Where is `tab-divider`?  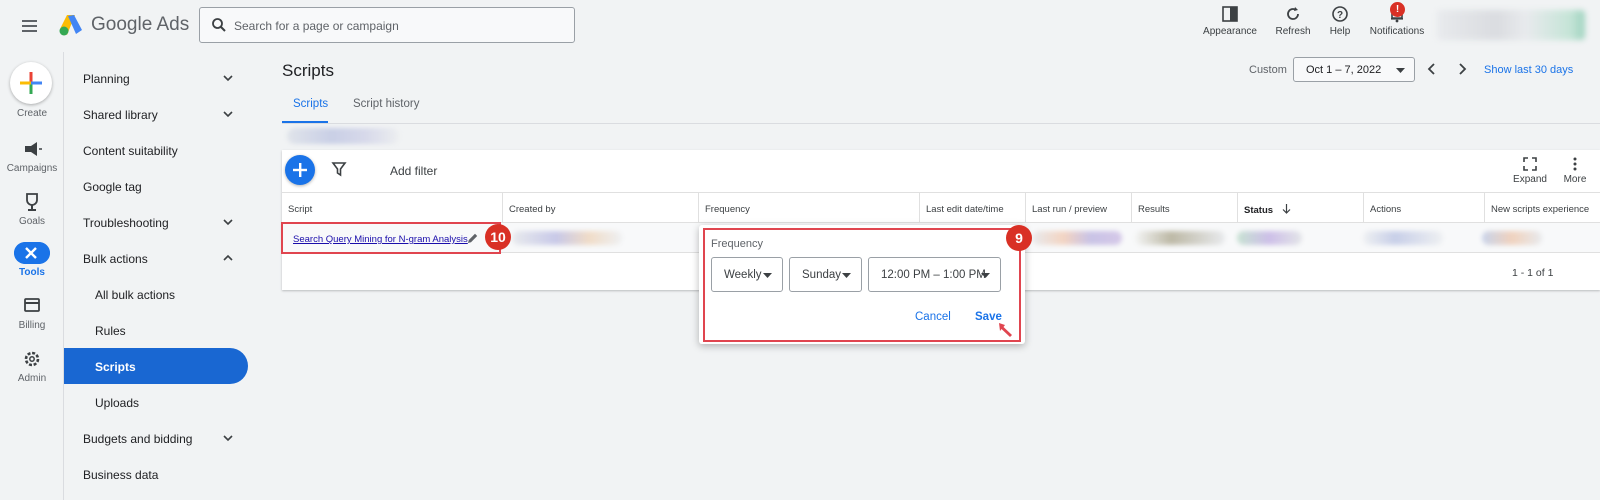
tab-divider is located at coordinates (941, 123).